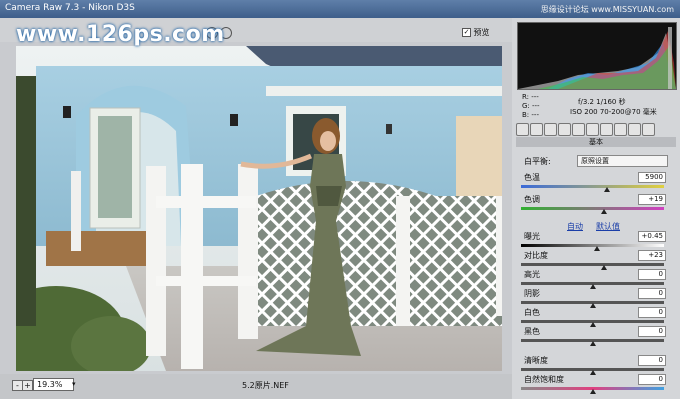 Image resolution: width=680 pixels, height=399 pixels. Describe the element at coordinates (592, 324) in the screenshot. I see `whites-thumb` at that location.